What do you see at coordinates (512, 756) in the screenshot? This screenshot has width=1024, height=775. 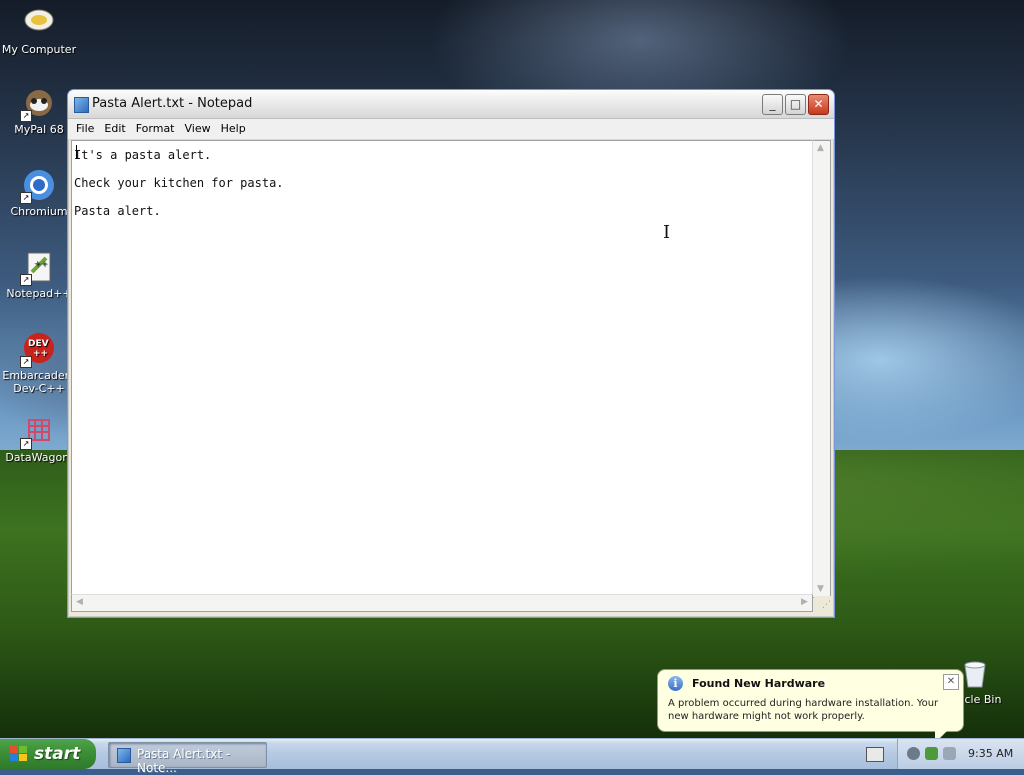 I see `taskbar: start Pasta Alert.txt - Note... 9:35 AM` at bounding box center [512, 756].